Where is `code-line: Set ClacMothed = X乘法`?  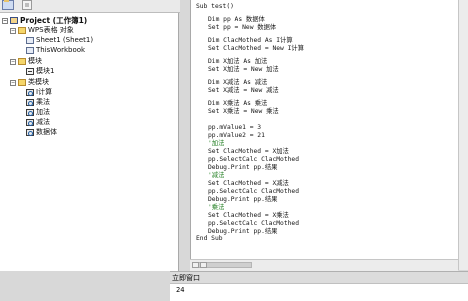
code-line: Set ClacMothed = X乘法 is located at coordinates (248, 215).